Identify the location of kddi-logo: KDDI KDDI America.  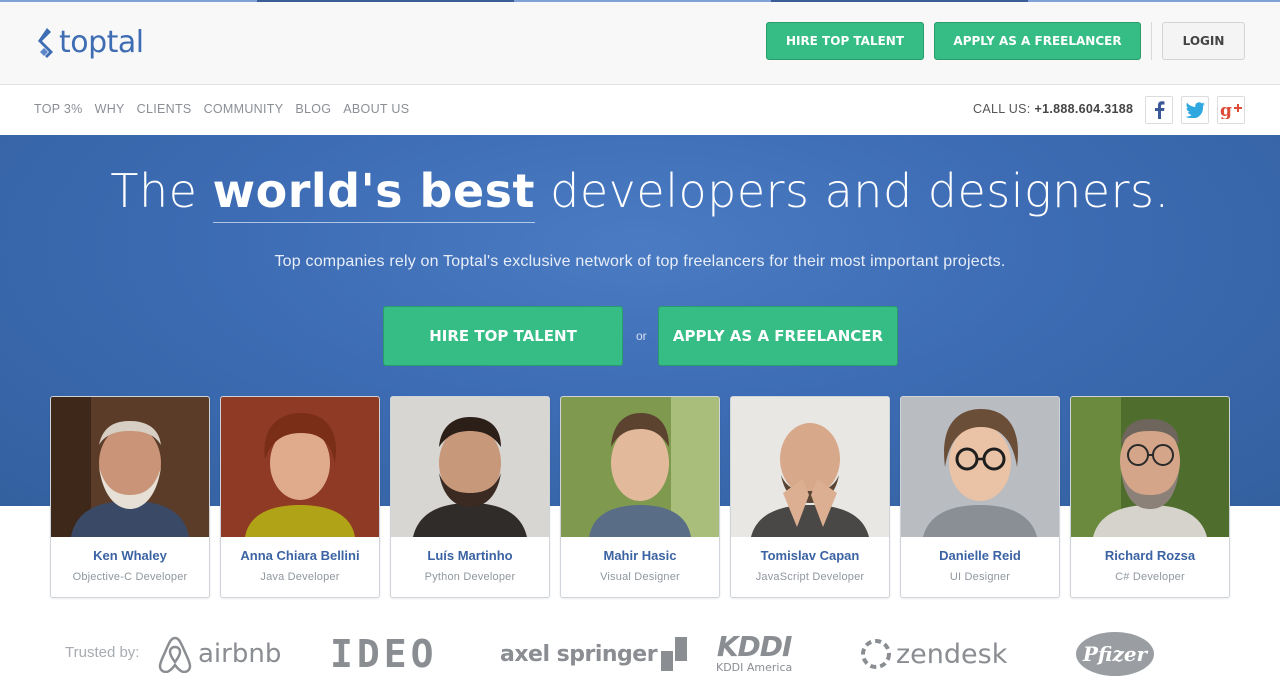
(754, 654).